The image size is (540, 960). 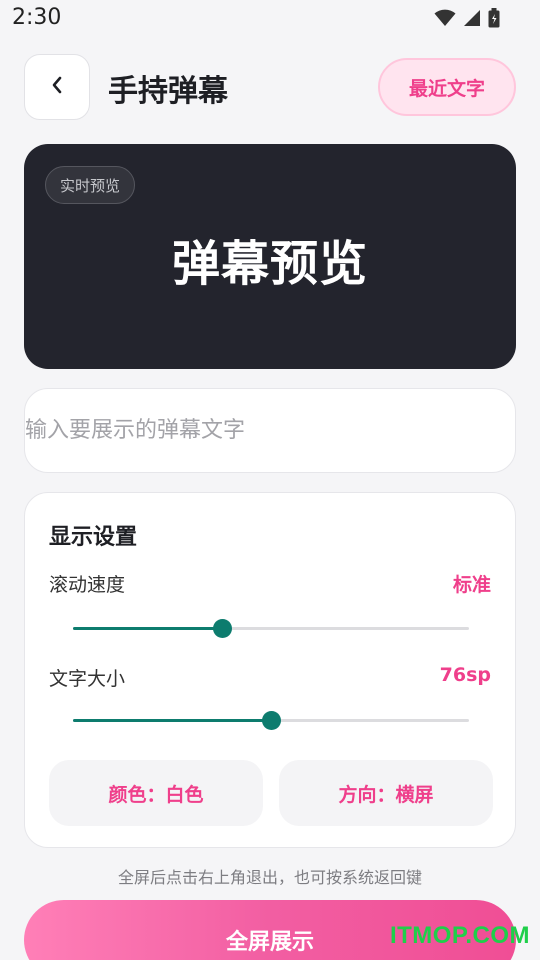 What do you see at coordinates (93, 537) in the screenshot?
I see `settings-title: 显示设置` at bounding box center [93, 537].